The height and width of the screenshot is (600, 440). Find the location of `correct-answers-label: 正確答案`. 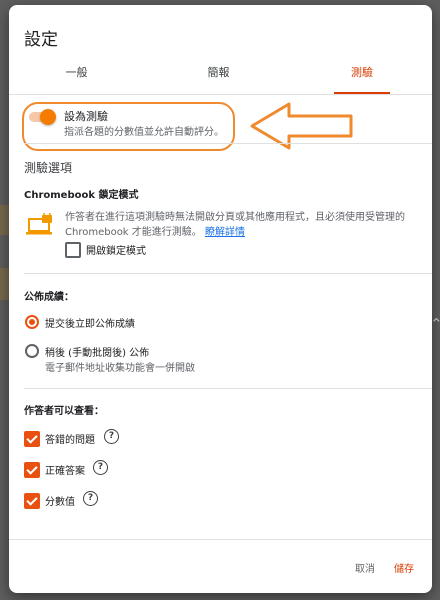

correct-answers-label: 正確答案 is located at coordinates (65, 471).